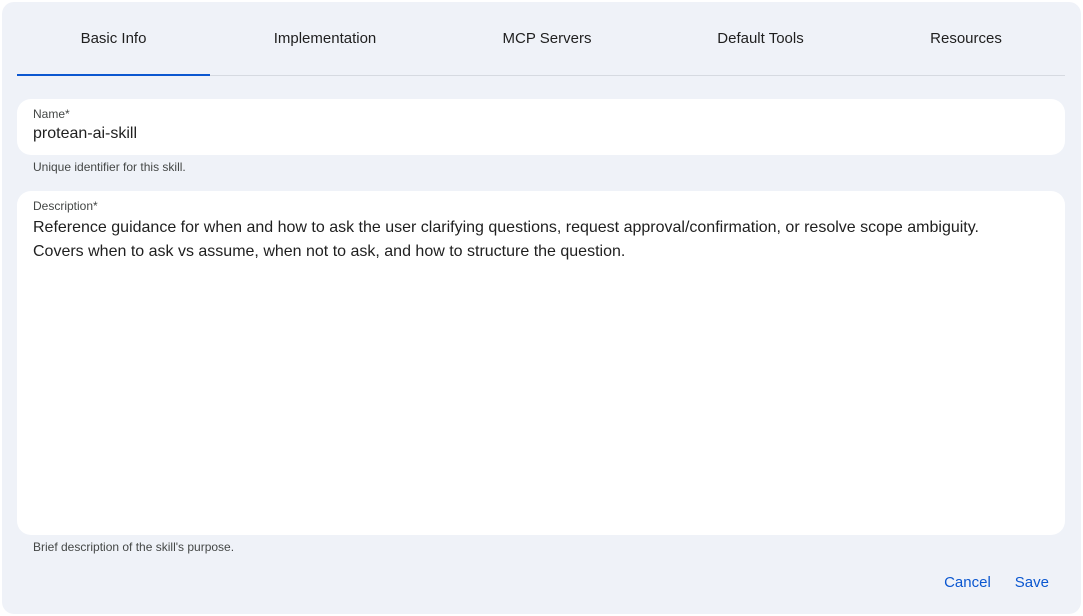 This screenshot has height=616, width=1083. I want to click on tab-default-tools: Default Tools, so click(760, 38).